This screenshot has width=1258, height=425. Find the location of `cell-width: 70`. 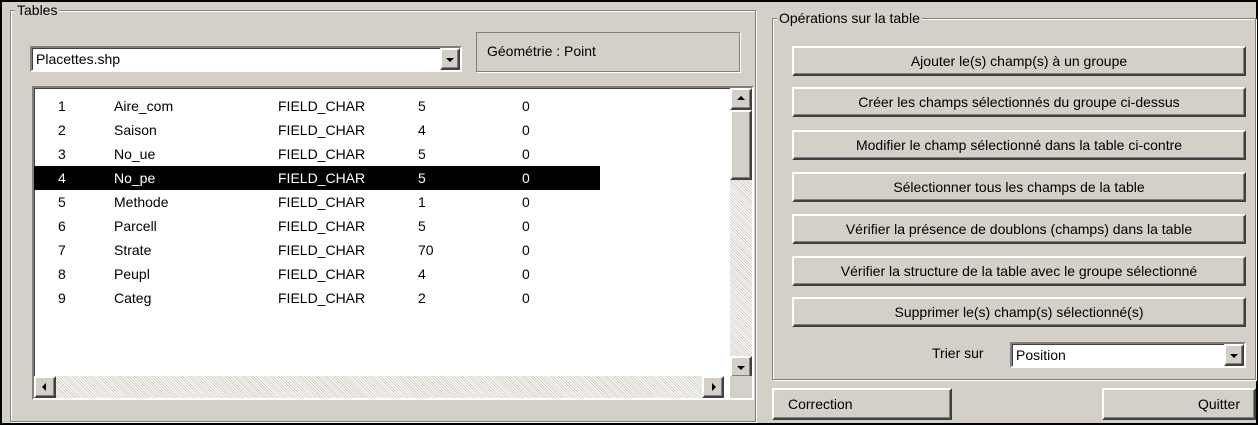

cell-width: 70 is located at coordinates (426, 250).